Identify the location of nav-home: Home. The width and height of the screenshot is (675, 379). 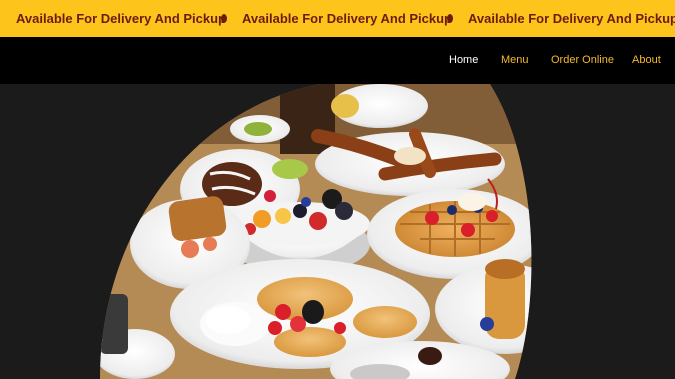
(463, 60).